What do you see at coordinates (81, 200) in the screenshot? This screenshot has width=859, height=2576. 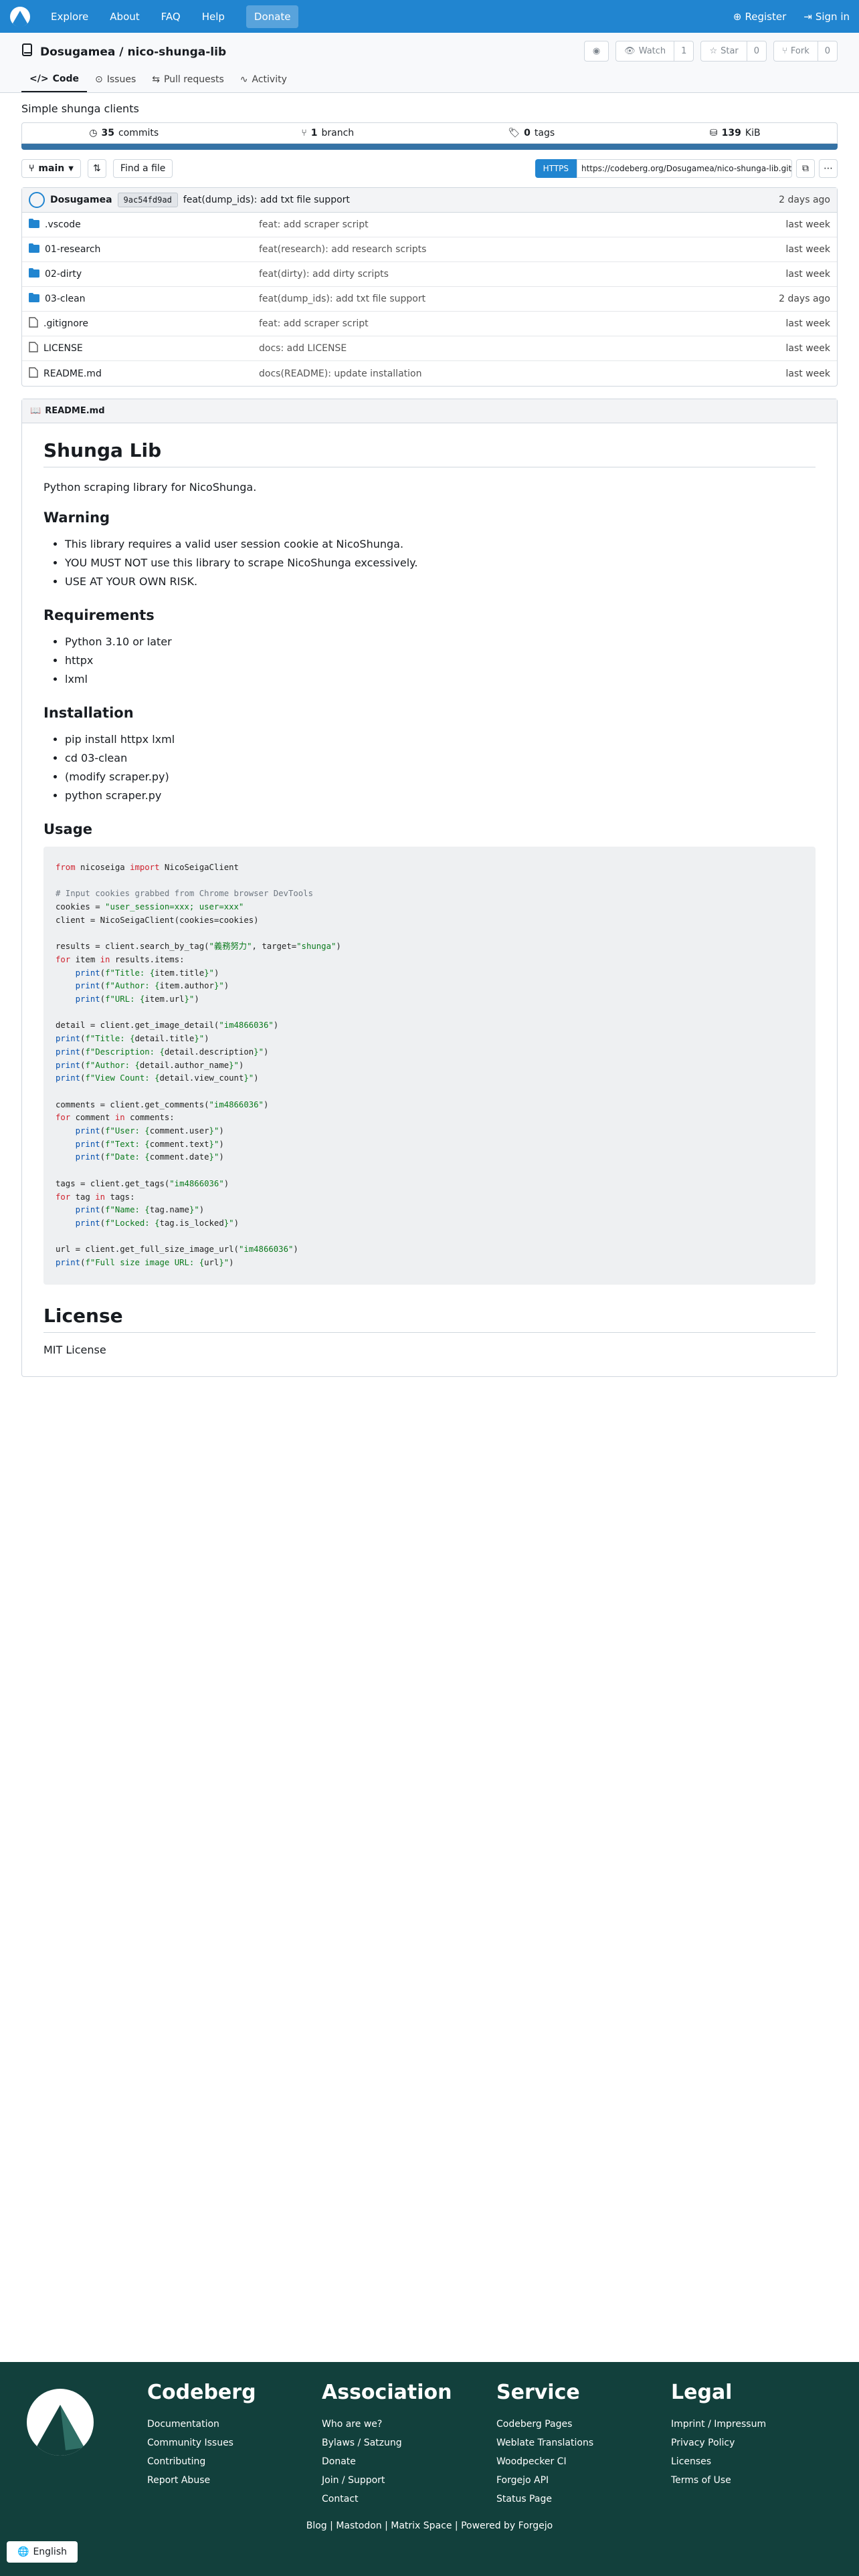 I see `commit-author: Dosugamea` at bounding box center [81, 200].